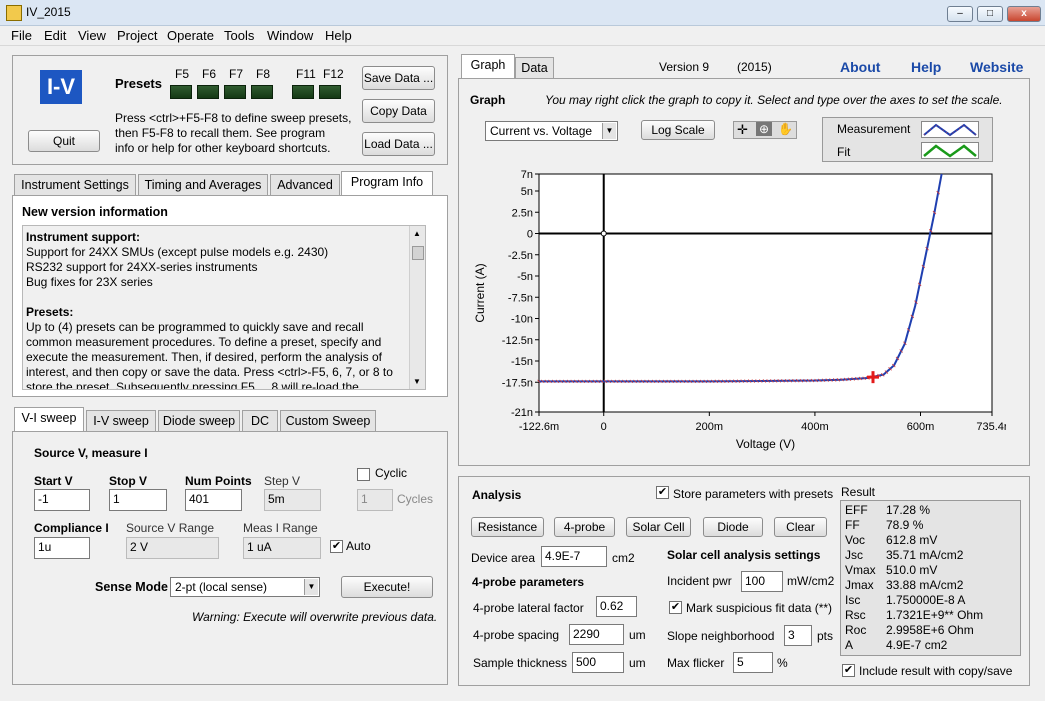 This screenshot has width=1045, height=701. I want to click on tab-graph: Graph, so click(488, 66).